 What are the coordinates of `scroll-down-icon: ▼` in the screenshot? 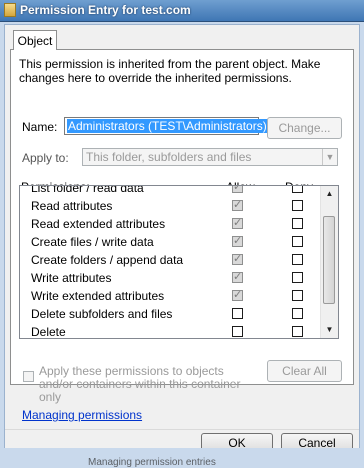 It's located at (329, 330).